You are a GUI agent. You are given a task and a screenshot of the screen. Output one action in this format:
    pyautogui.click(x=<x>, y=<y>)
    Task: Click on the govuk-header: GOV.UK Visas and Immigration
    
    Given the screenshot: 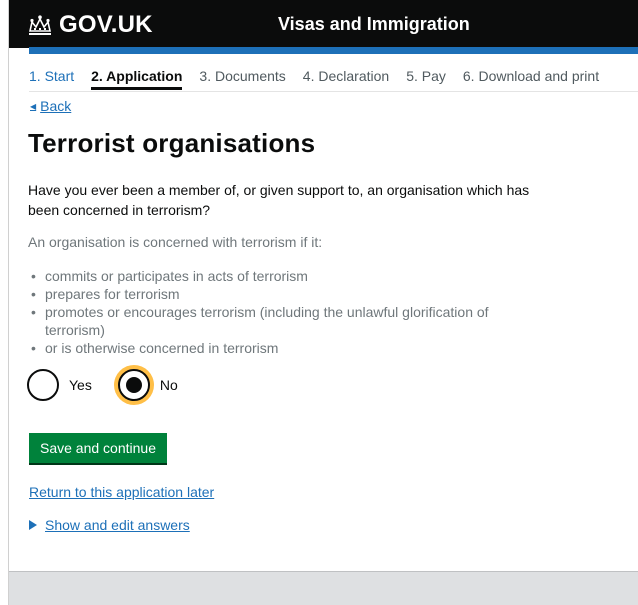 What is the action you would take?
    pyautogui.click(x=323, y=24)
    